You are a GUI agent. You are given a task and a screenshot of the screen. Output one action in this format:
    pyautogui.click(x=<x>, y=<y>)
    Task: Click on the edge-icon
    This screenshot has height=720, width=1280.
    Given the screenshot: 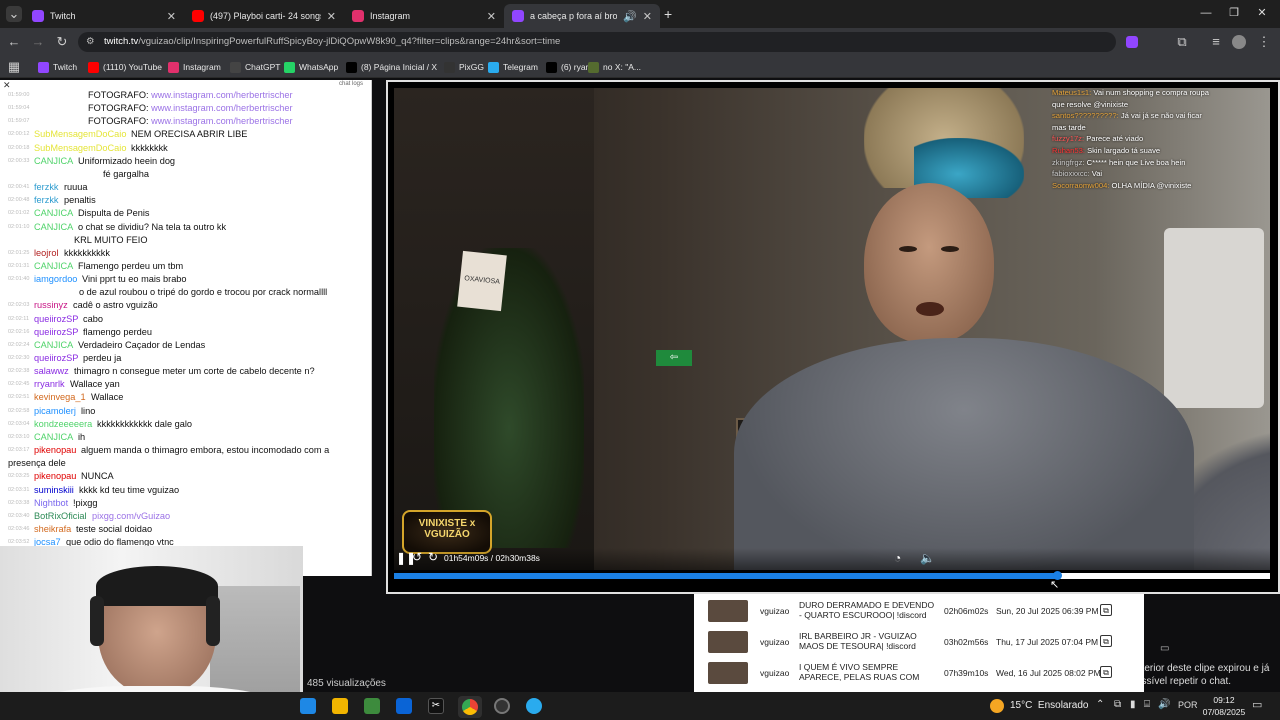 What is the action you would take?
    pyautogui.click(x=308, y=706)
    